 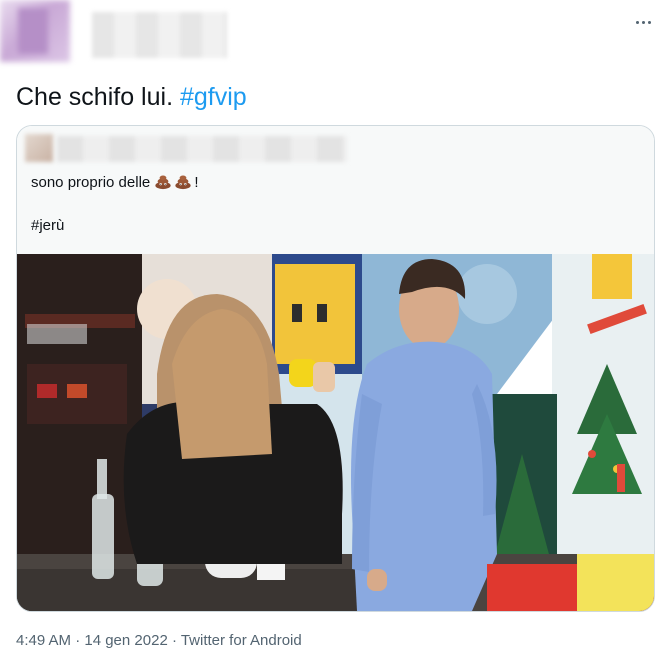 I want to click on author-name-redacted, so click(x=159, y=35).